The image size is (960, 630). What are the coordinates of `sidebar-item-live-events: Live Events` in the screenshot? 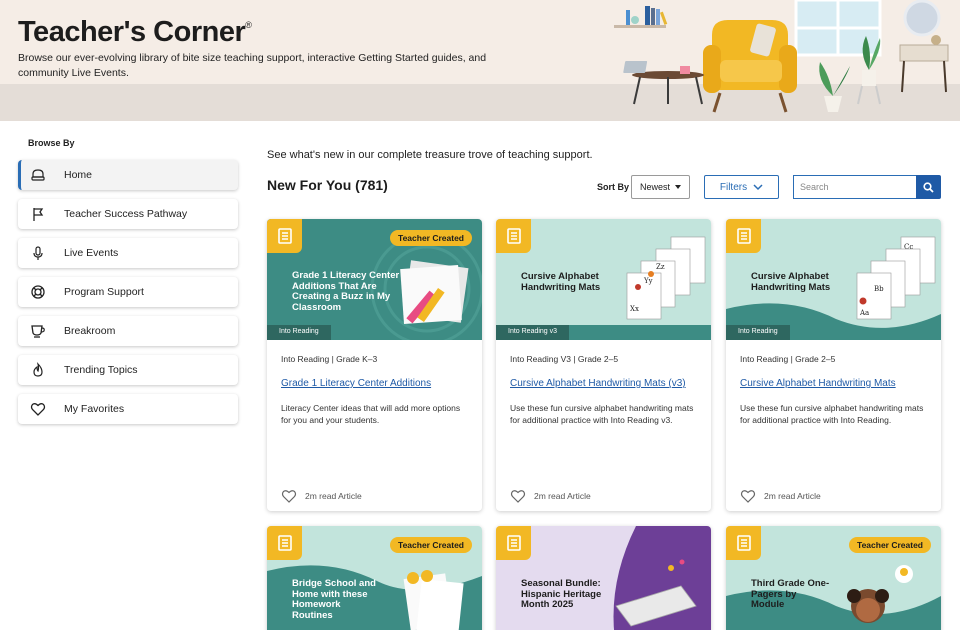 It's located at (128, 253).